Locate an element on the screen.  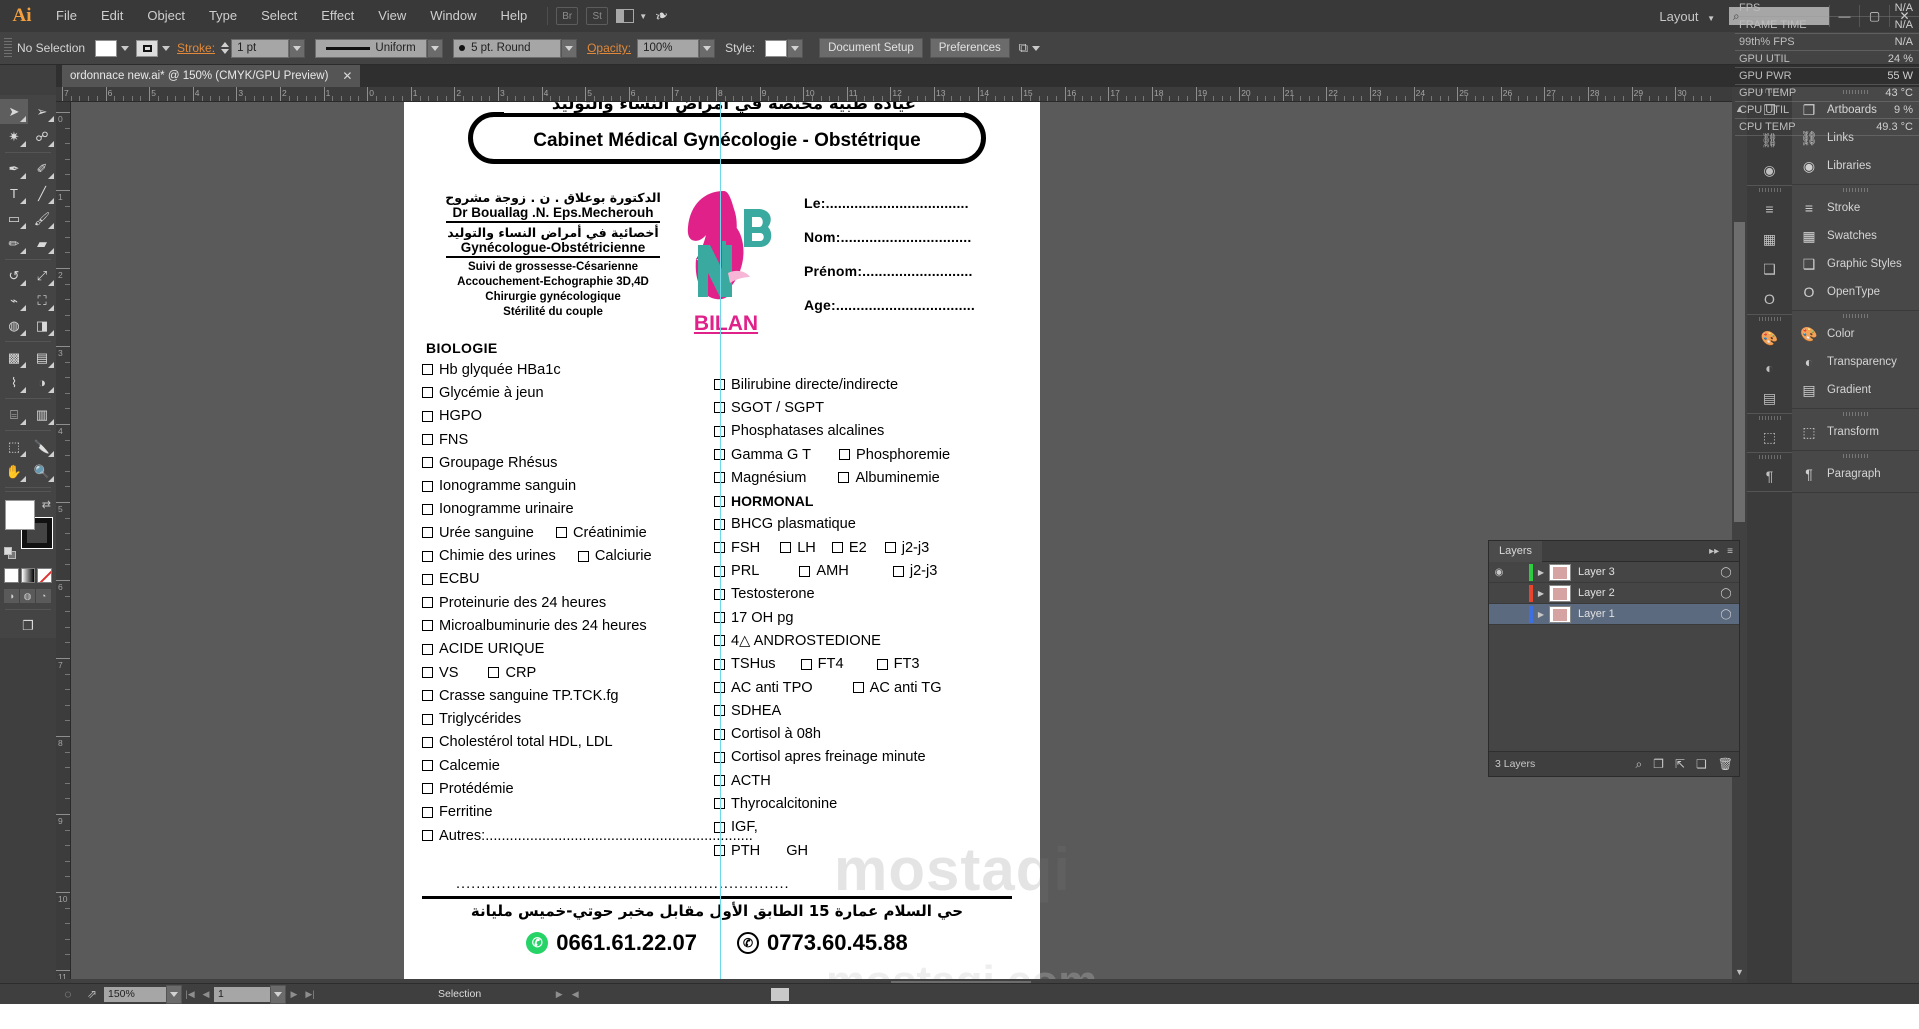
status-prev-icon: ◀ is located at coordinates (575, 994).